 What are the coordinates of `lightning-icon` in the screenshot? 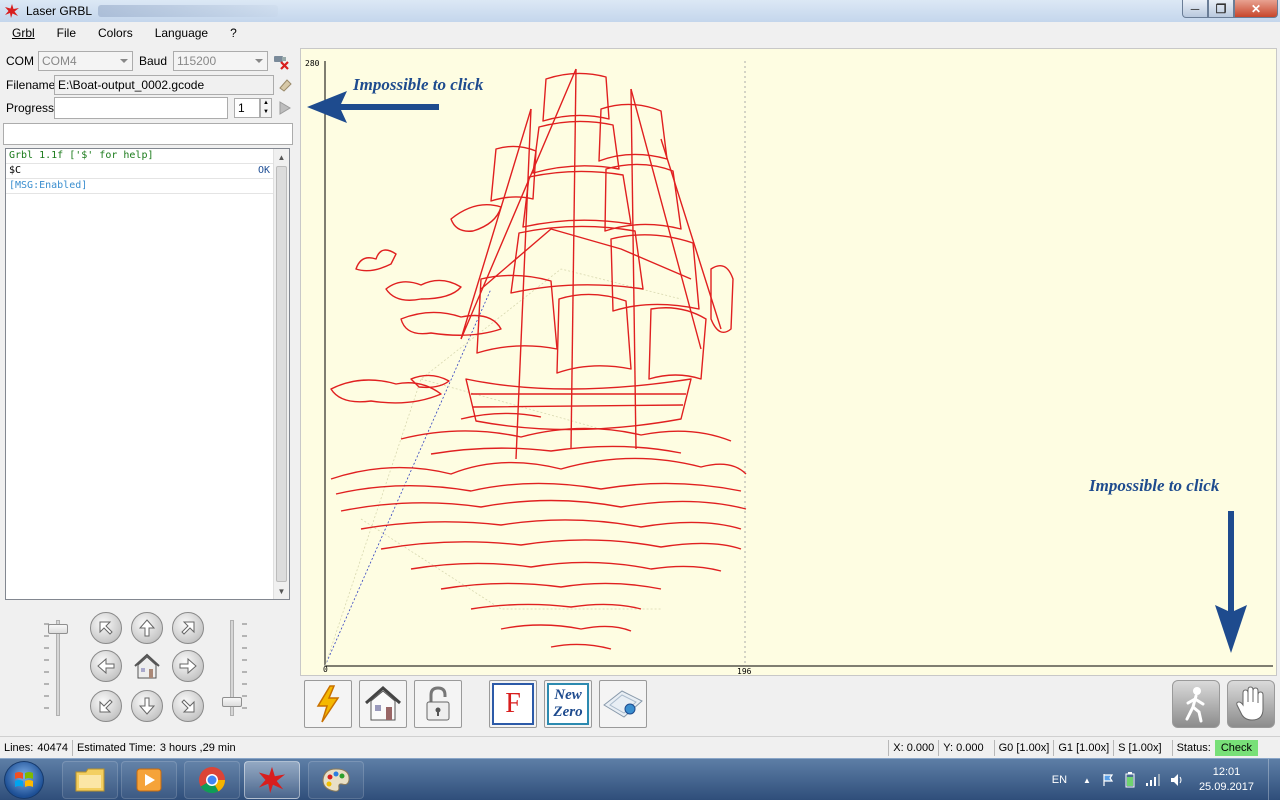 It's located at (328, 704).